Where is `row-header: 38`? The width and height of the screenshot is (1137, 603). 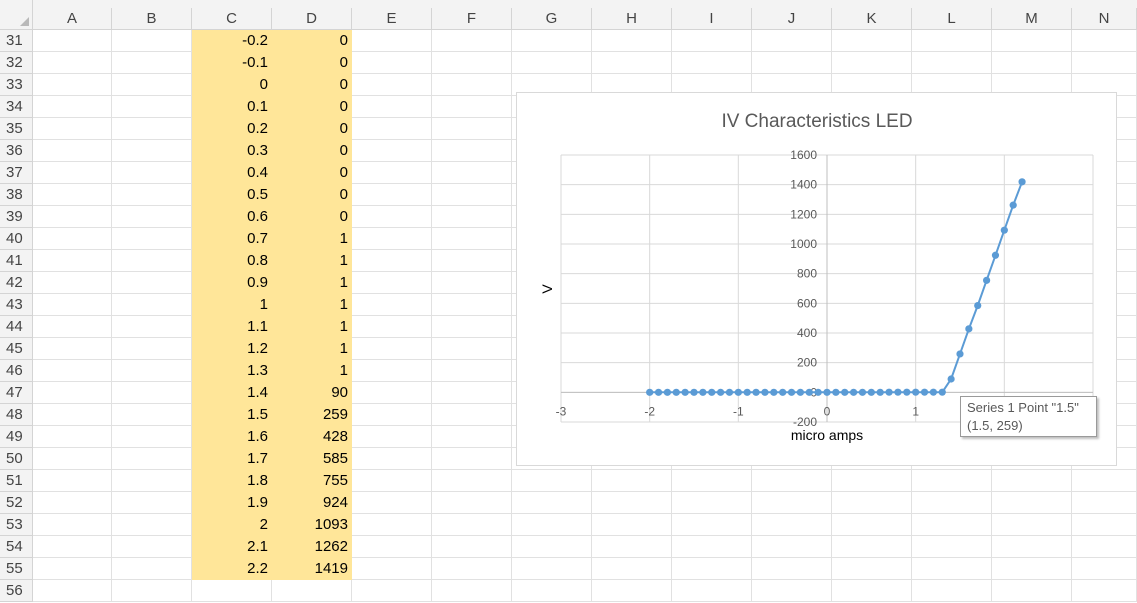
row-header: 38 is located at coordinates (16, 195).